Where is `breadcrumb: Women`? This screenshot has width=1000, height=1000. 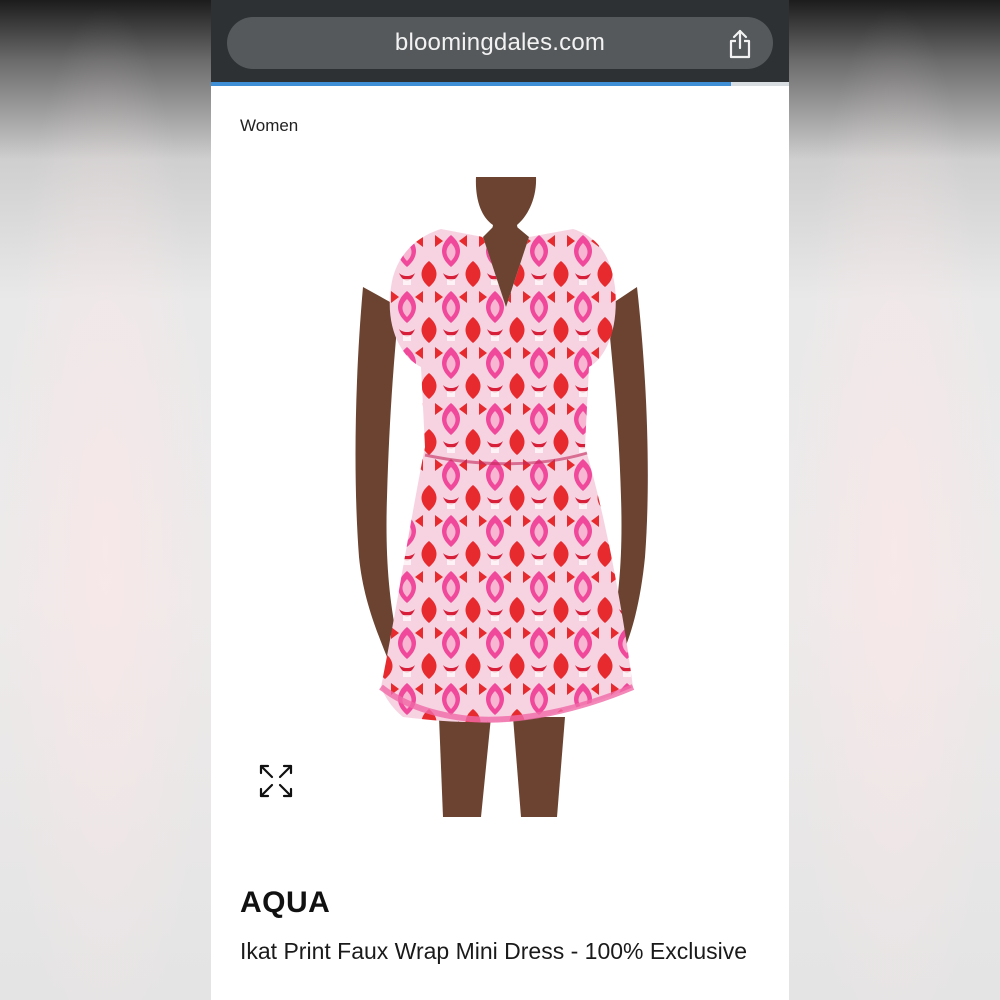 breadcrumb: Women is located at coordinates (269, 126).